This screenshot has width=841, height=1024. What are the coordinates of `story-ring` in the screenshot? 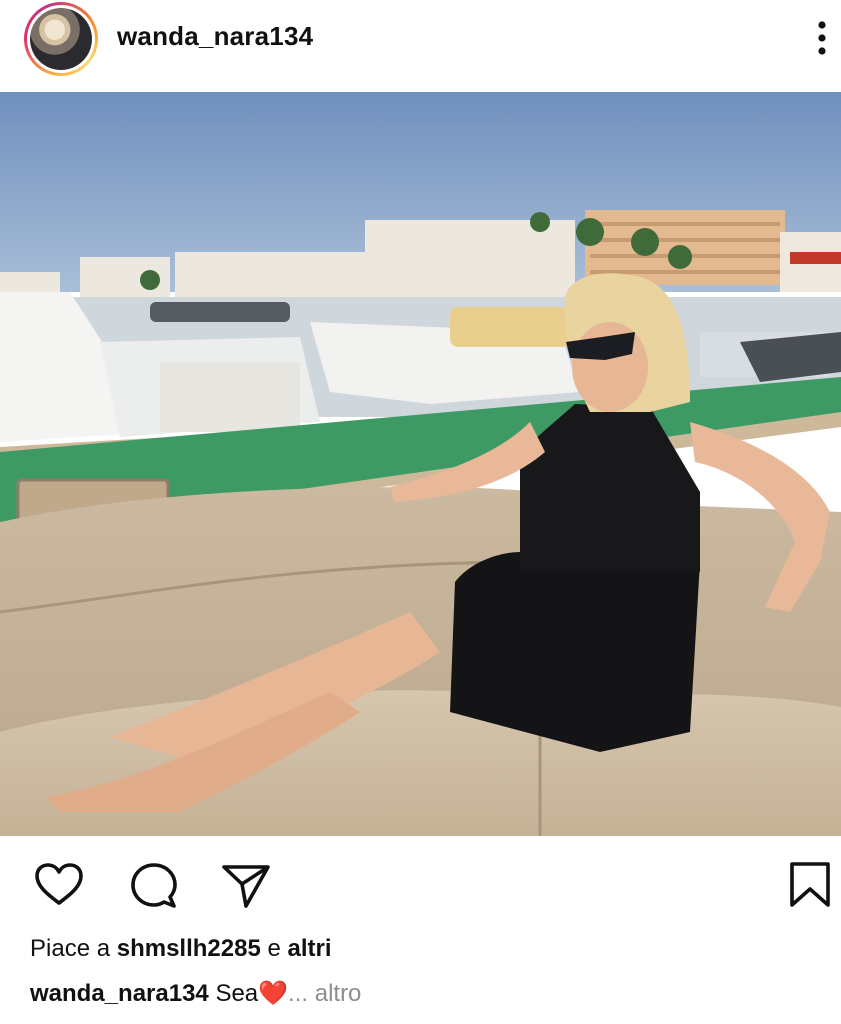 It's located at (61, 39).